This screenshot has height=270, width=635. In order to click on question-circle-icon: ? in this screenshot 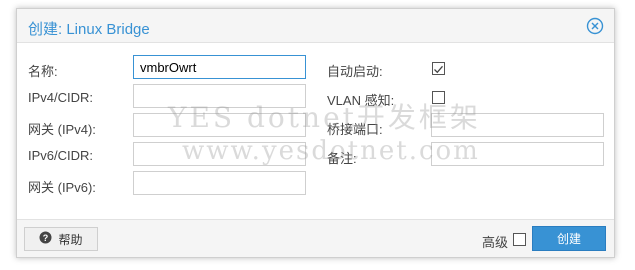, I will do `click(45, 239)`.